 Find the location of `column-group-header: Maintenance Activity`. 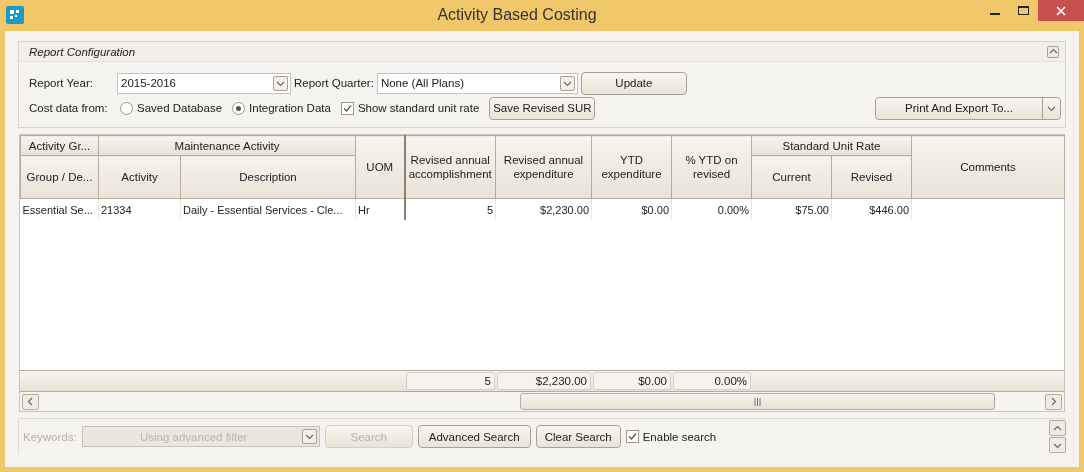

column-group-header: Maintenance Activity is located at coordinates (227, 145).